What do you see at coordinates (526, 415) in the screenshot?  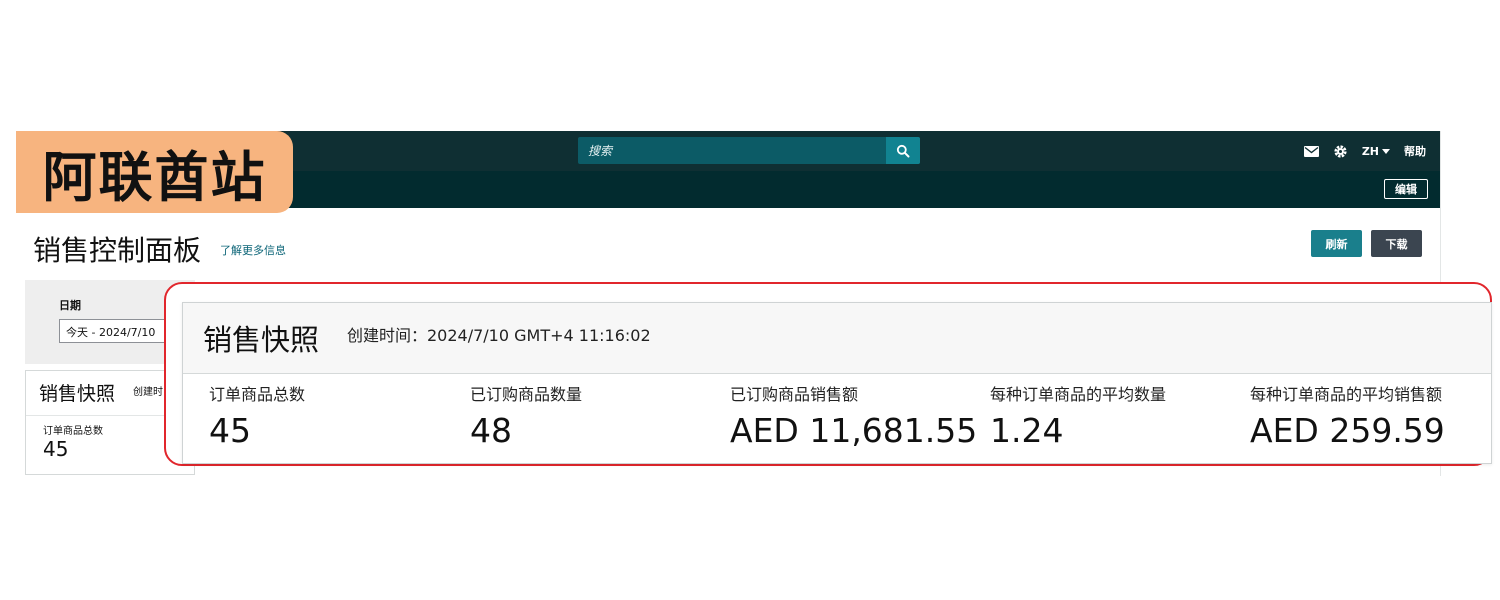 I see `metric-units-ordered: 已订购商品数量 48` at bounding box center [526, 415].